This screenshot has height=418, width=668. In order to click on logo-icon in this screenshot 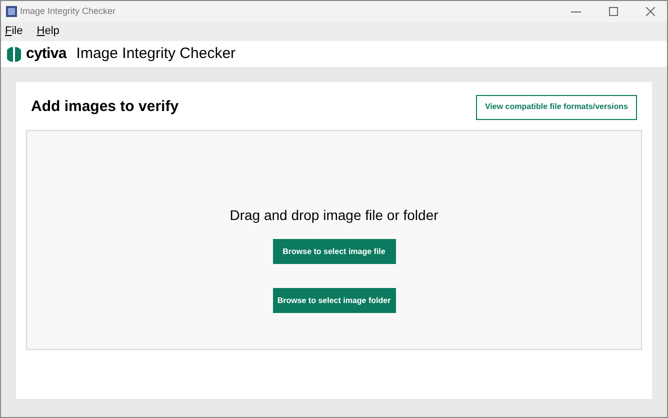, I will do `click(14, 54)`.